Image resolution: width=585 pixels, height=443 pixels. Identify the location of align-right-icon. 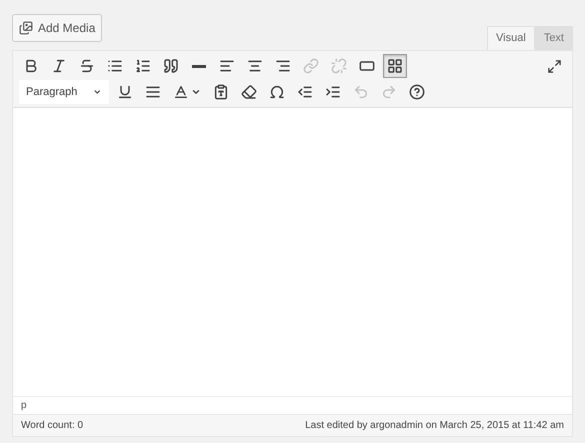
(283, 66).